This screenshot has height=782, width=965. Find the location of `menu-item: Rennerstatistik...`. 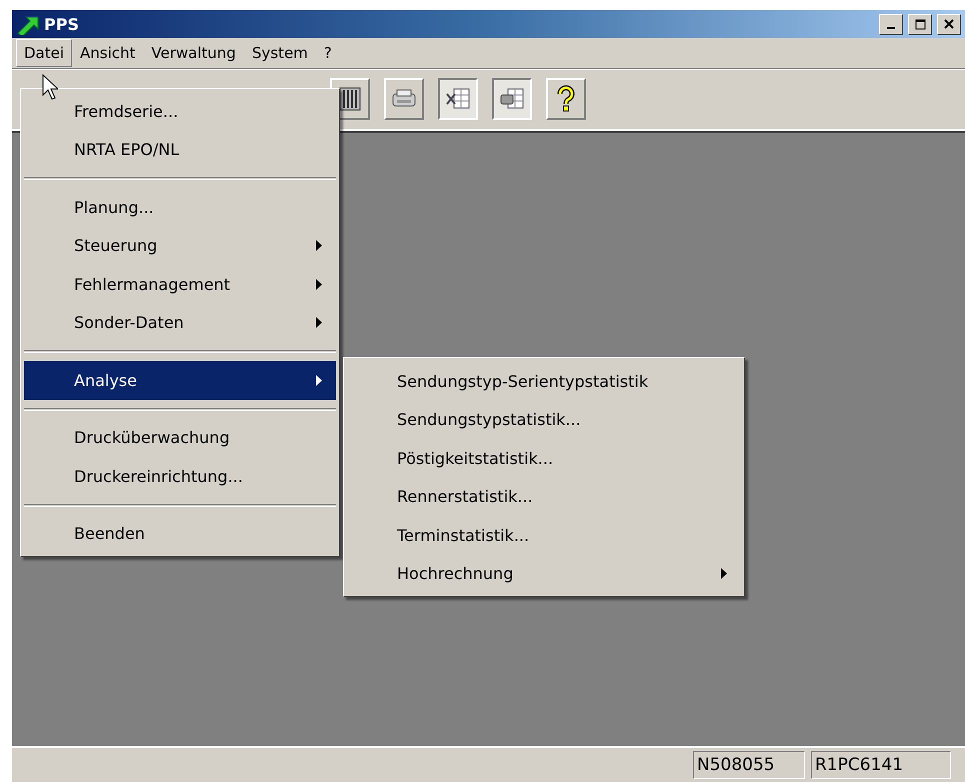

menu-item: Rennerstatistik... is located at coordinates (544, 497).